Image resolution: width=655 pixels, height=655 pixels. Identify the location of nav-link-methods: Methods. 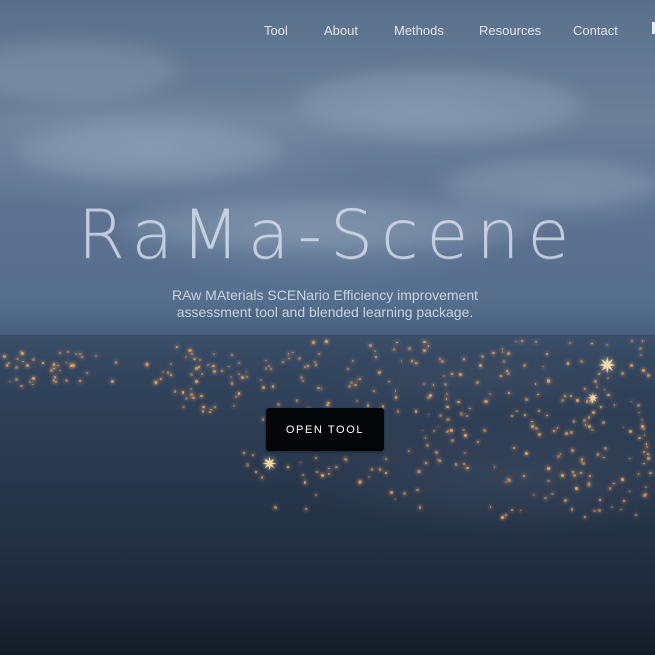
(419, 30).